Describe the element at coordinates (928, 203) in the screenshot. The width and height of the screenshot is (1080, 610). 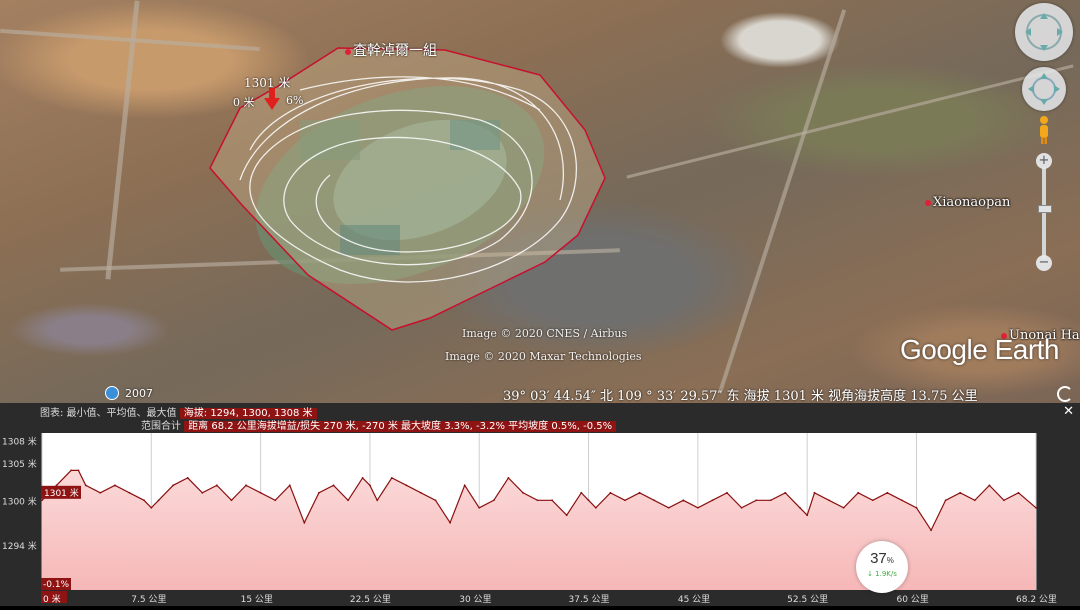
I see `place-pin-icon` at that location.